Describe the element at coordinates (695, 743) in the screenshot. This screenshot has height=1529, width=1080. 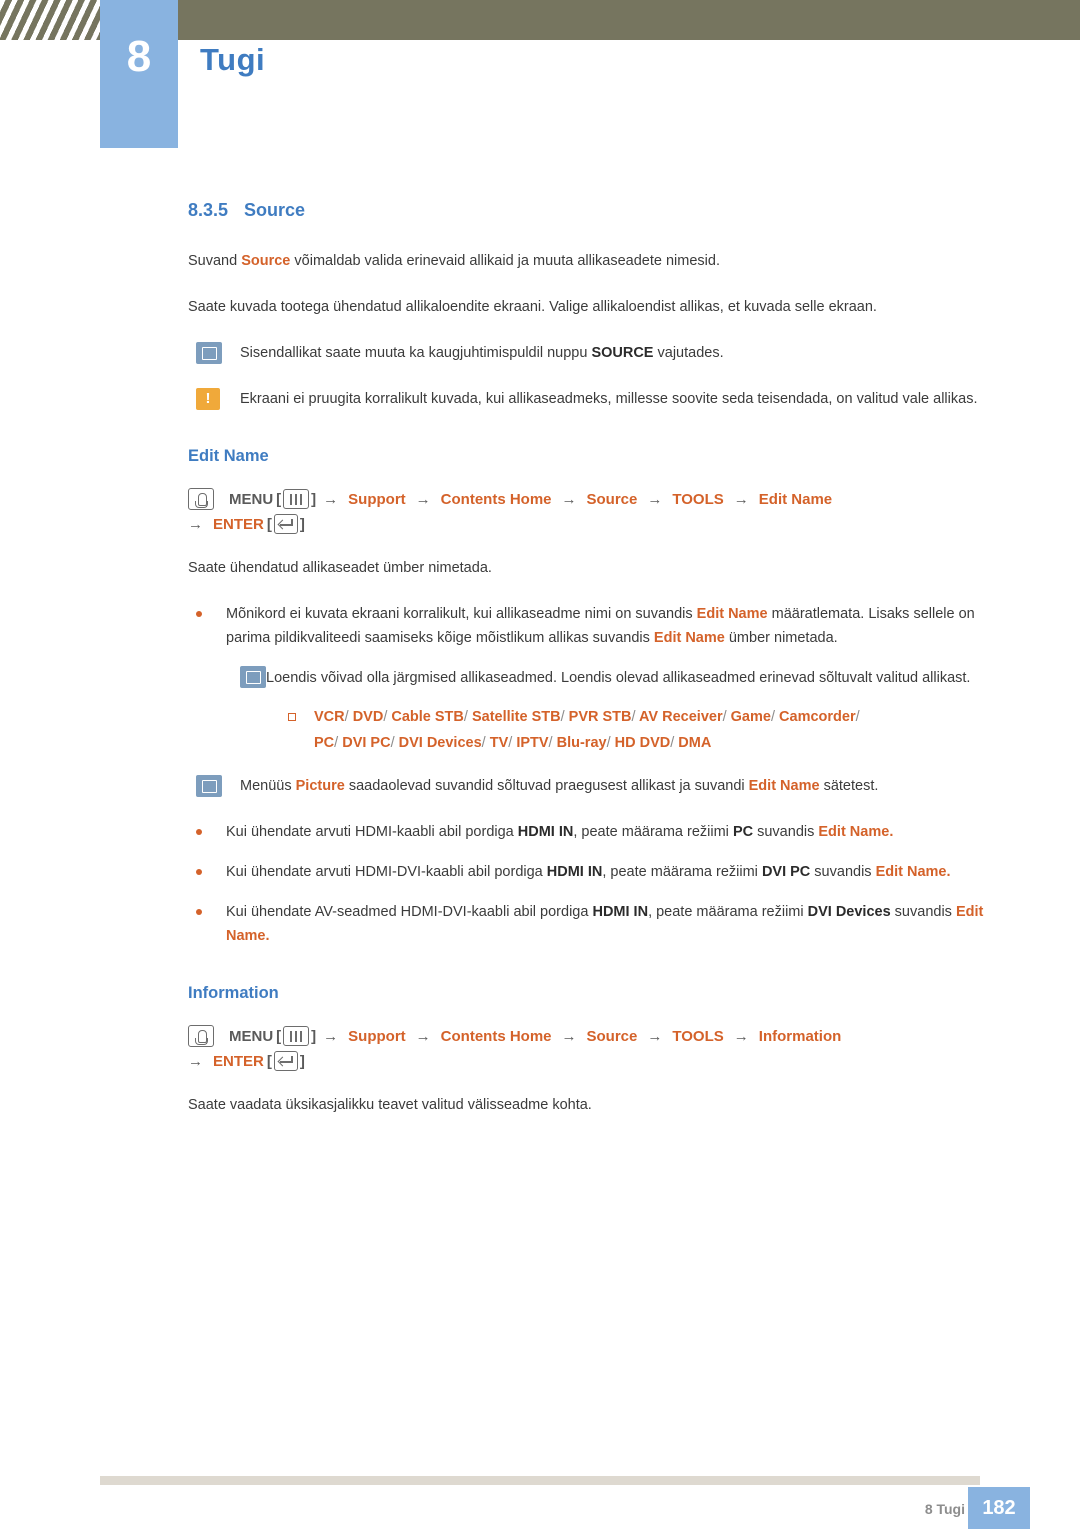
I see `device-dma: DMA` at that location.